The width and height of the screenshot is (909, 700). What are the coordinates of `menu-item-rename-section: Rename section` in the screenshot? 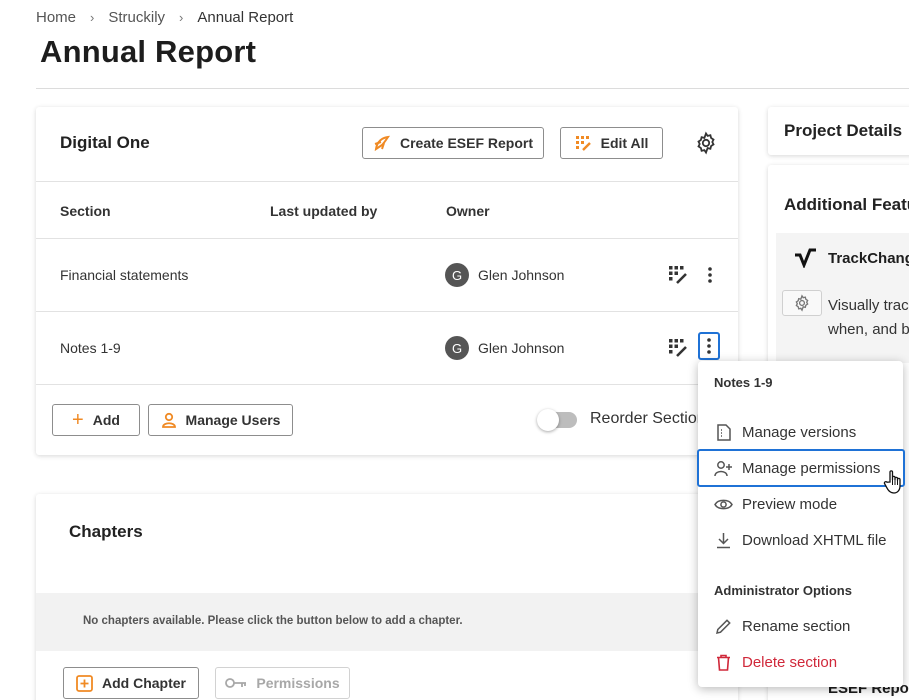 It's located at (800, 626).